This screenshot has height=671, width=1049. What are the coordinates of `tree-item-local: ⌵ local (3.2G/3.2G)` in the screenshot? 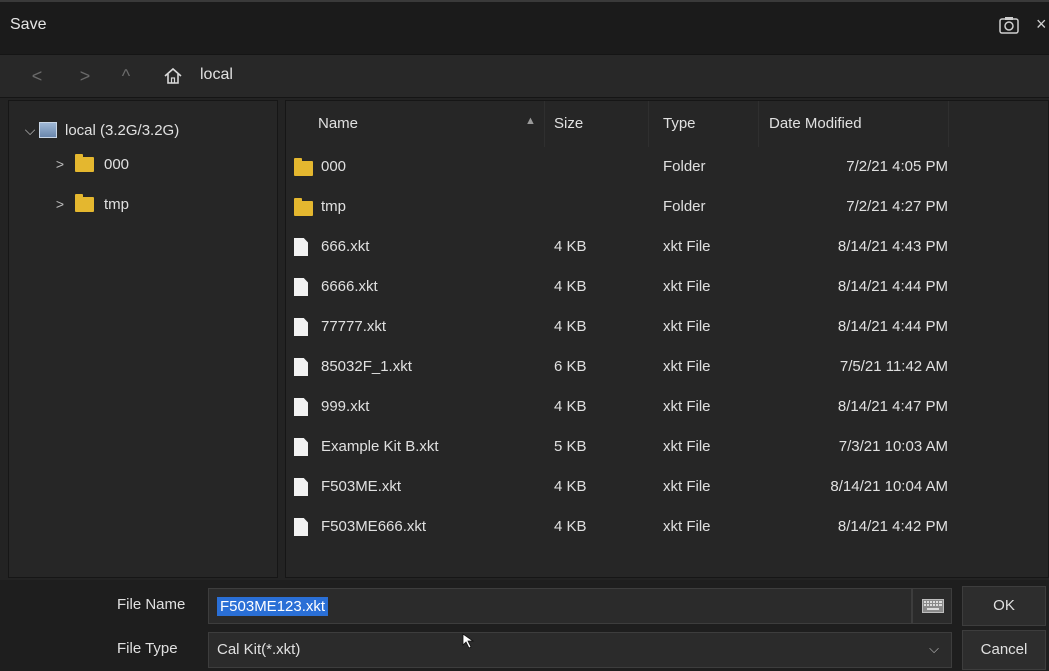 It's located at (143, 130).